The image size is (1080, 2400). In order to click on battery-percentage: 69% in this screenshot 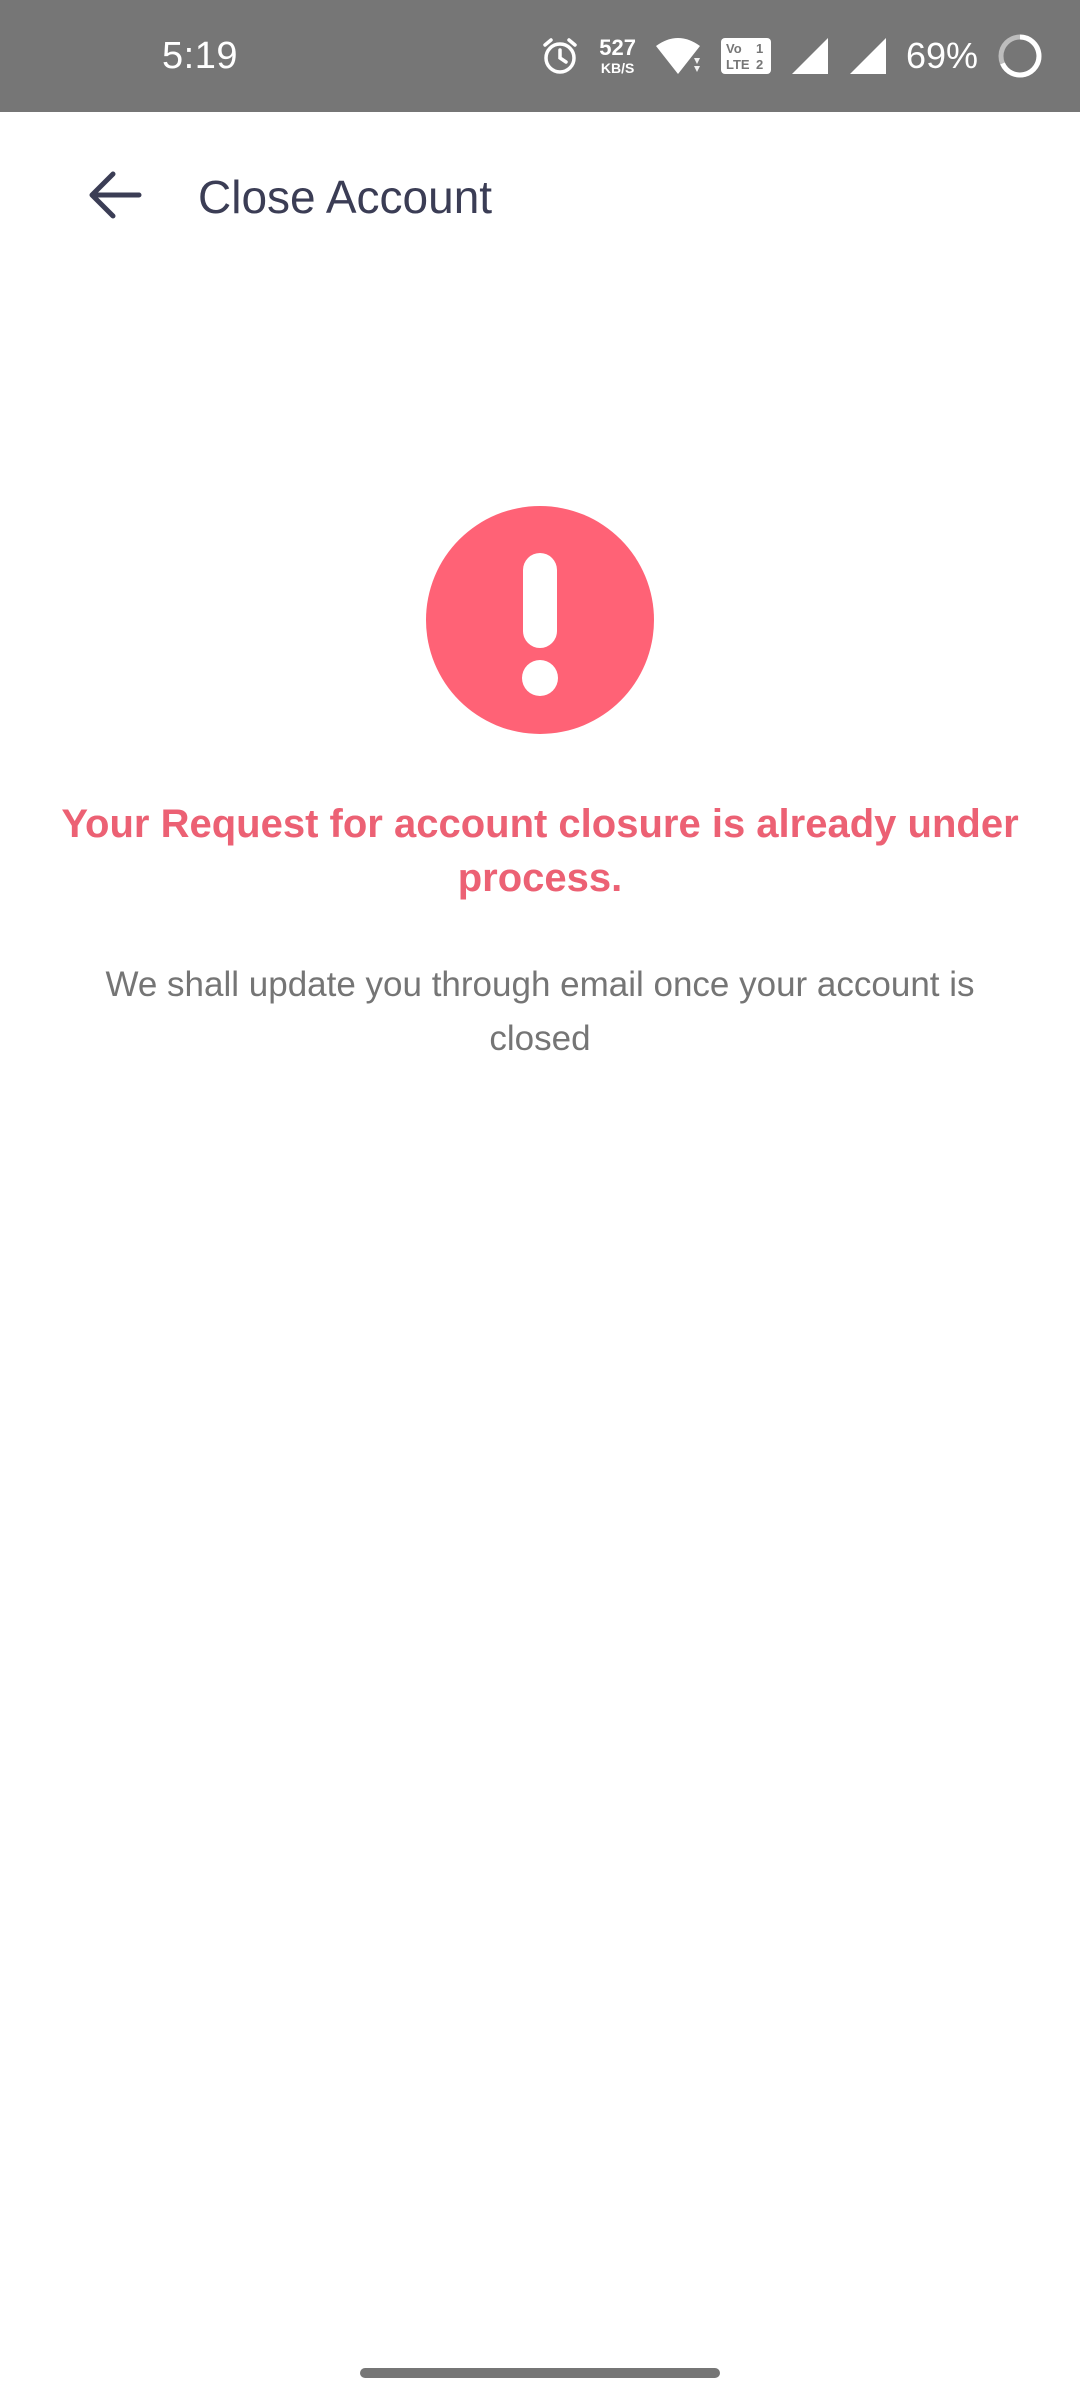, I will do `click(941, 55)`.